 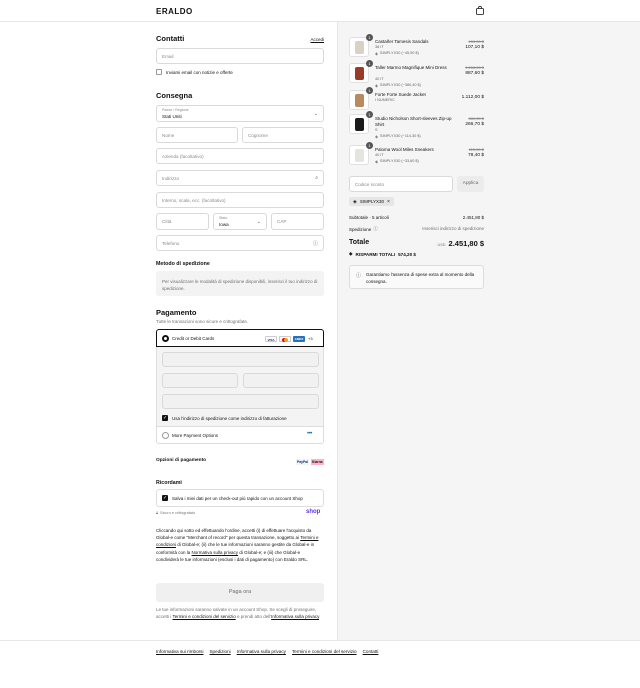 What do you see at coordinates (476, 118) in the screenshot?
I see `old-price: 381,00 $` at bounding box center [476, 118].